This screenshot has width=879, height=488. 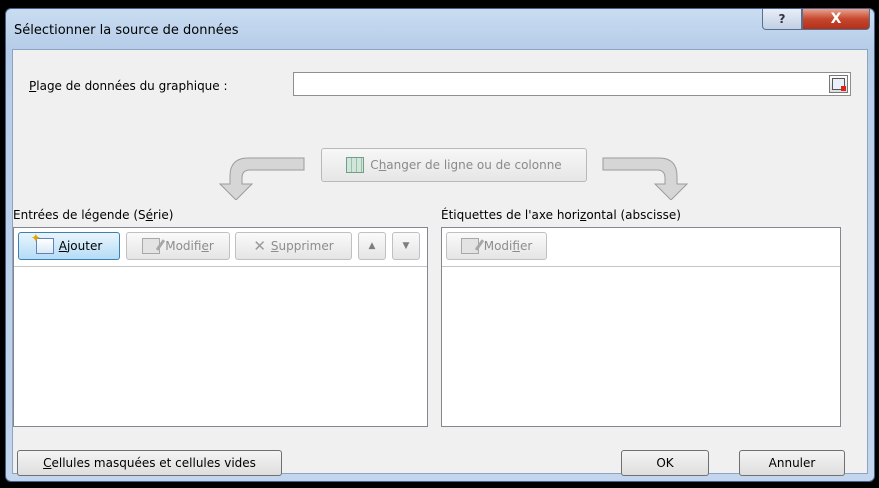 I want to click on close-button: X, so click(x=836, y=19).